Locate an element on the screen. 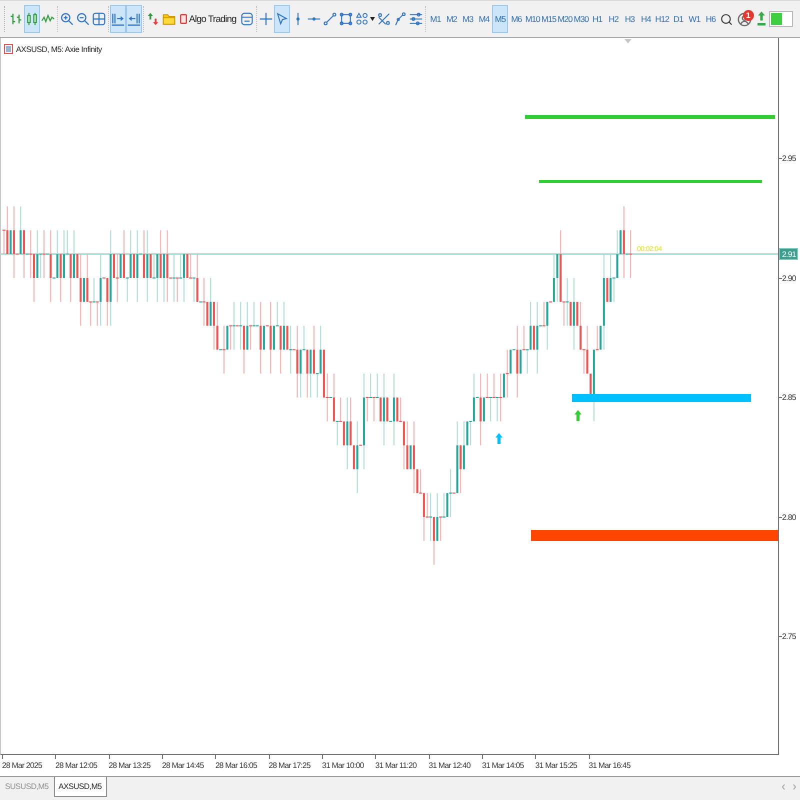  timeframe-button: M3 is located at coordinates (468, 19).